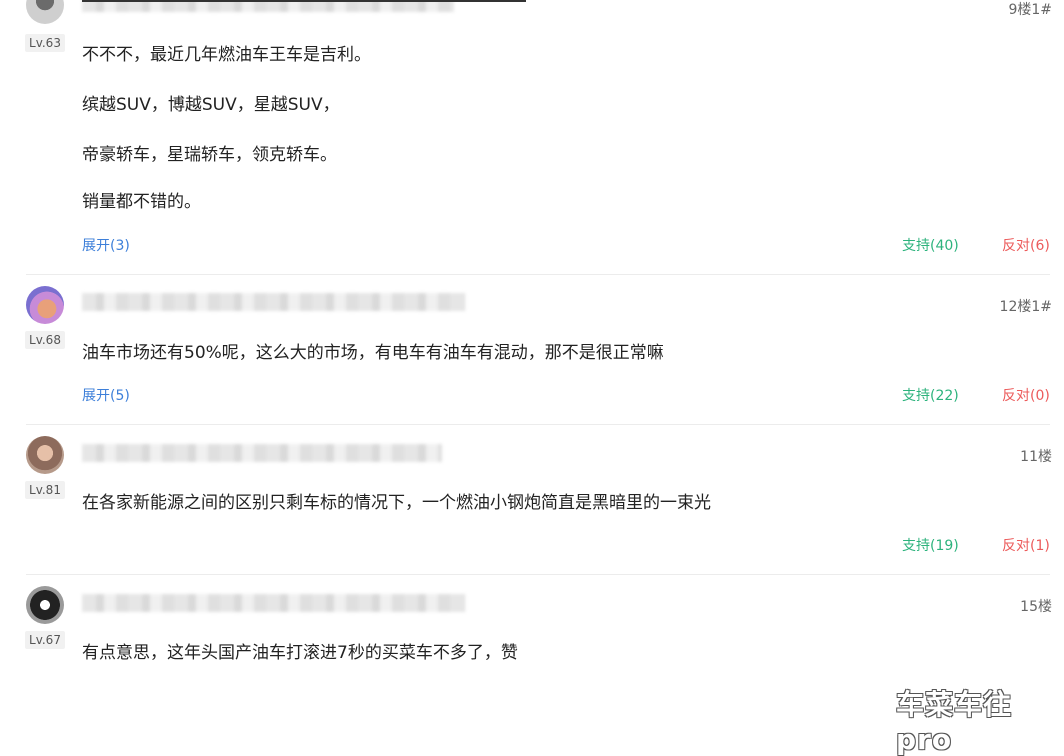 The image size is (1064, 756). I want to click on floor-number: 9楼1#, so click(1030, 10).